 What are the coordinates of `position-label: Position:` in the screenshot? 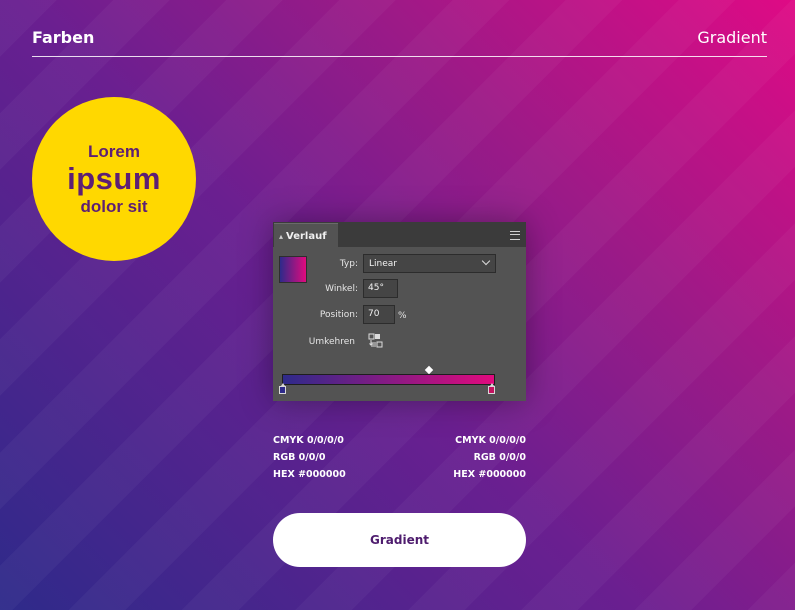 It's located at (338, 315).